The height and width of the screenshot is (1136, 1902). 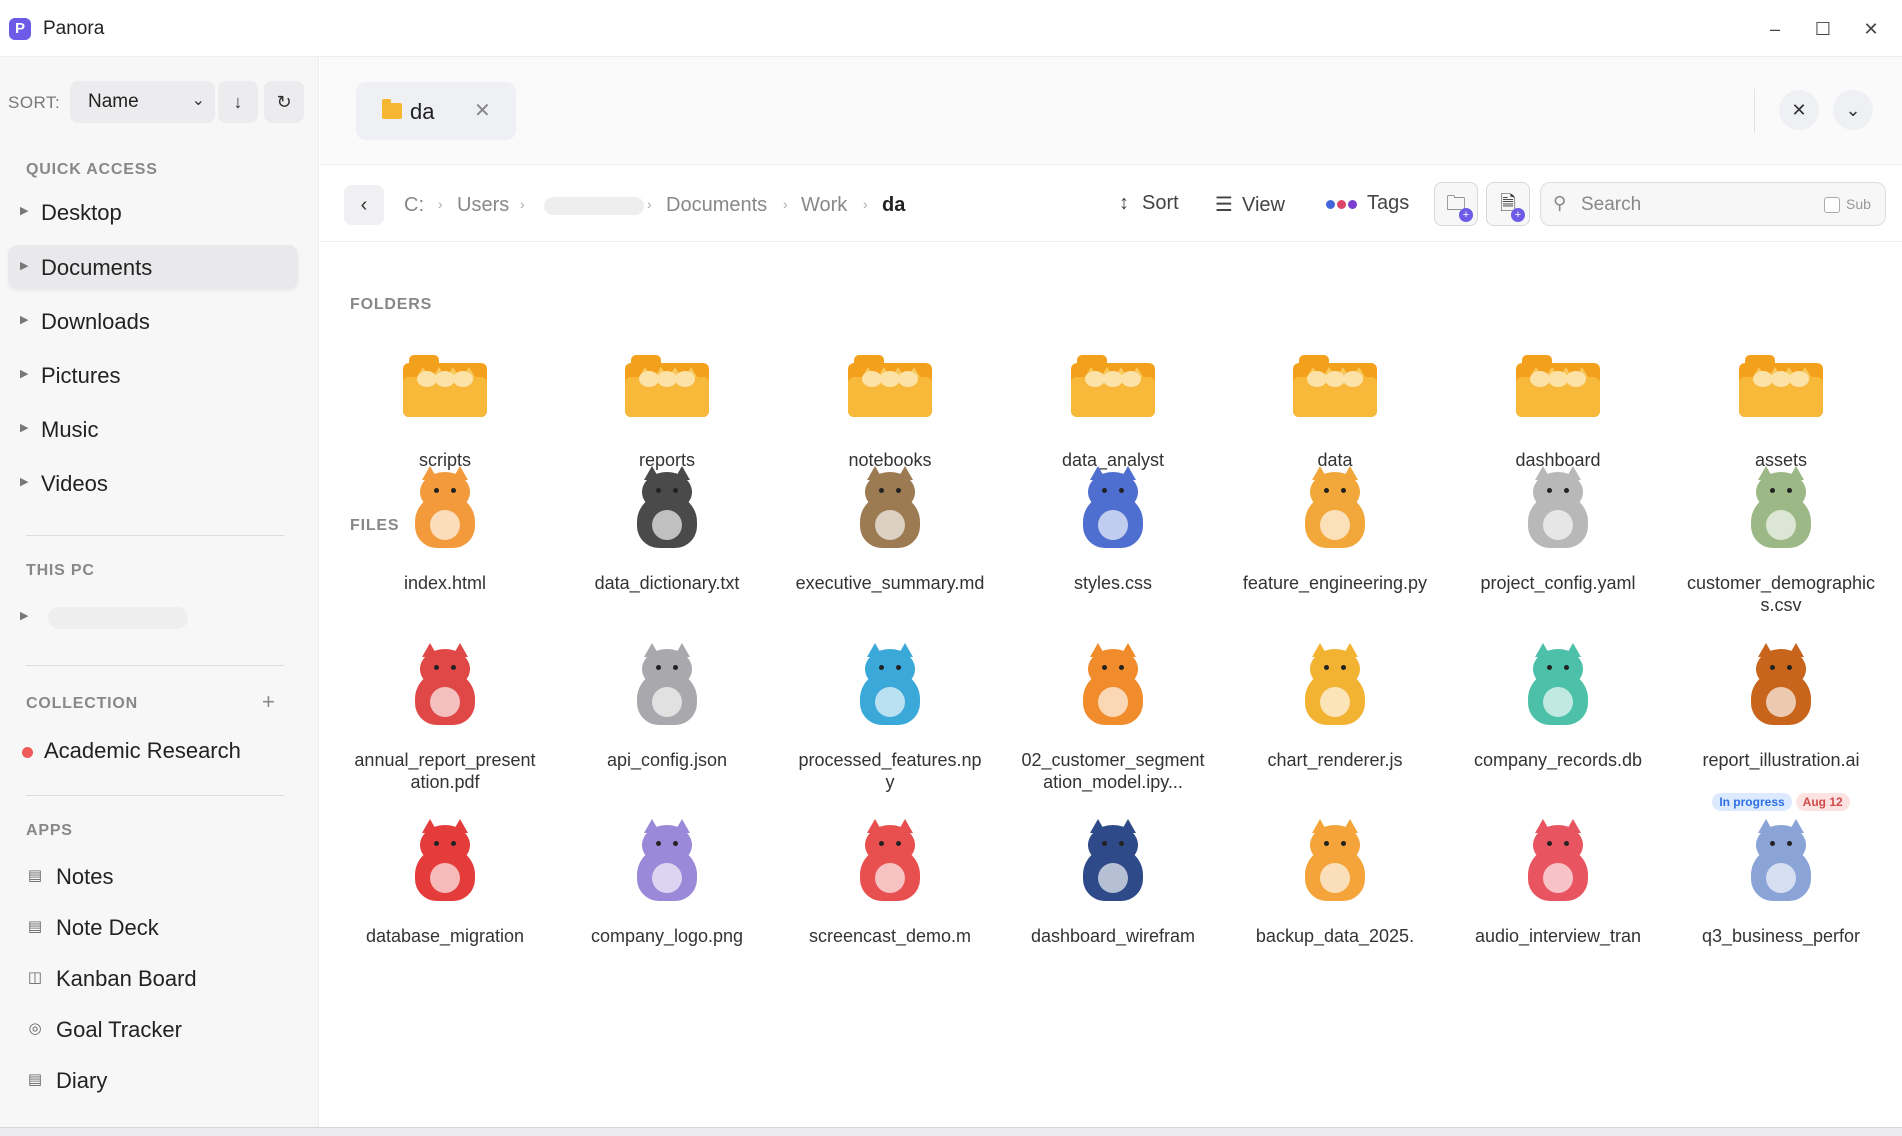 I want to click on quick-access-header: QUICK ACCESS, so click(x=92, y=169).